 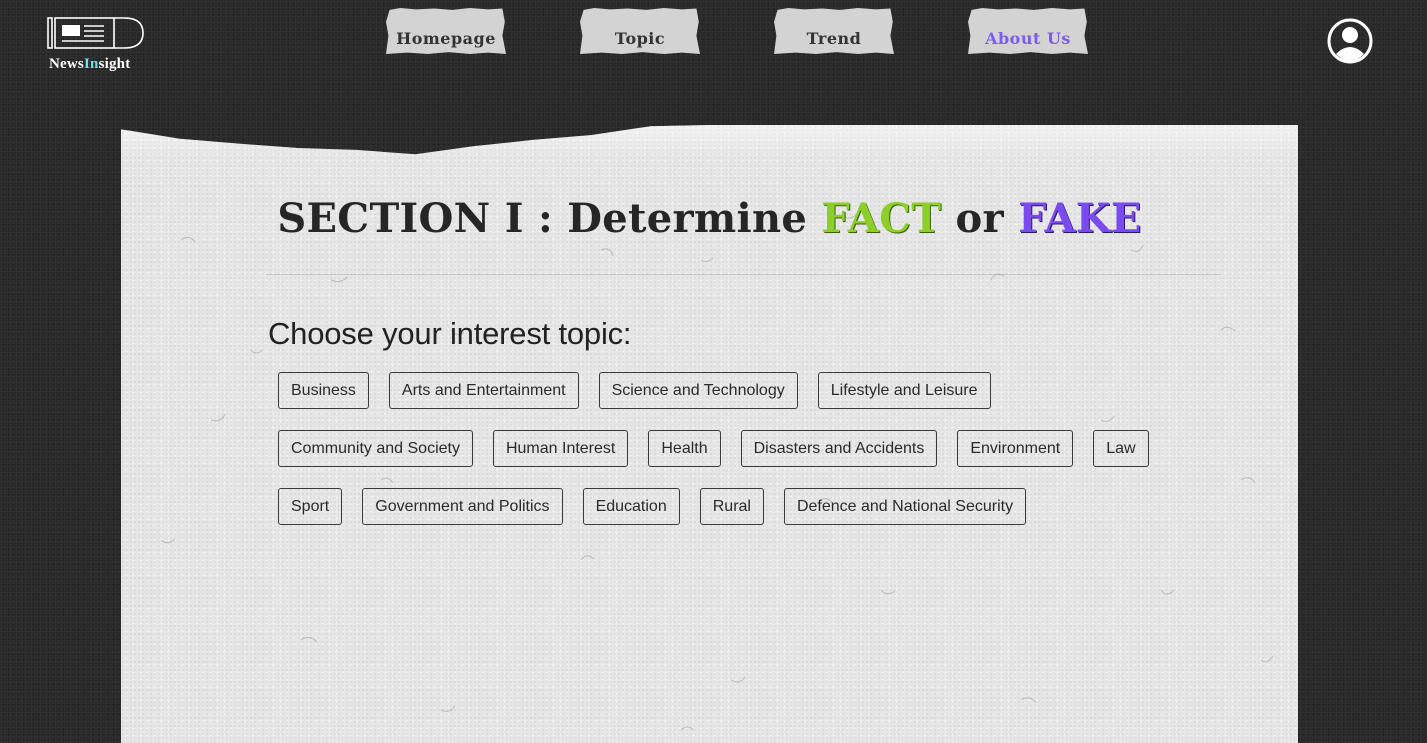 What do you see at coordinates (462, 506) in the screenshot?
I see `topic-button-government-politics: Government and Politics` at bounding box center [462, 506].